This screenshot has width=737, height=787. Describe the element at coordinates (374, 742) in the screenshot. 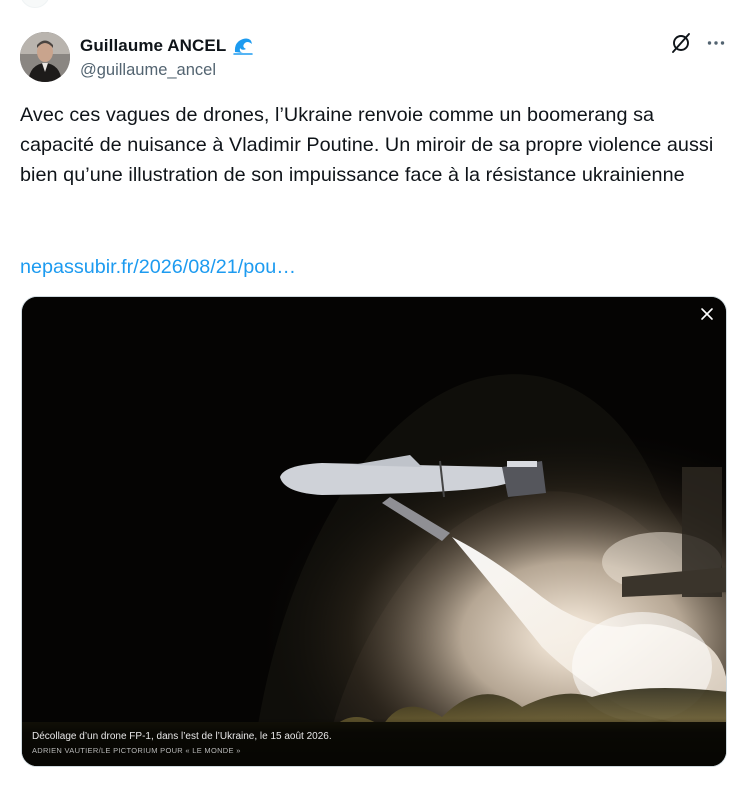

I see `caption-overlay` at that location.